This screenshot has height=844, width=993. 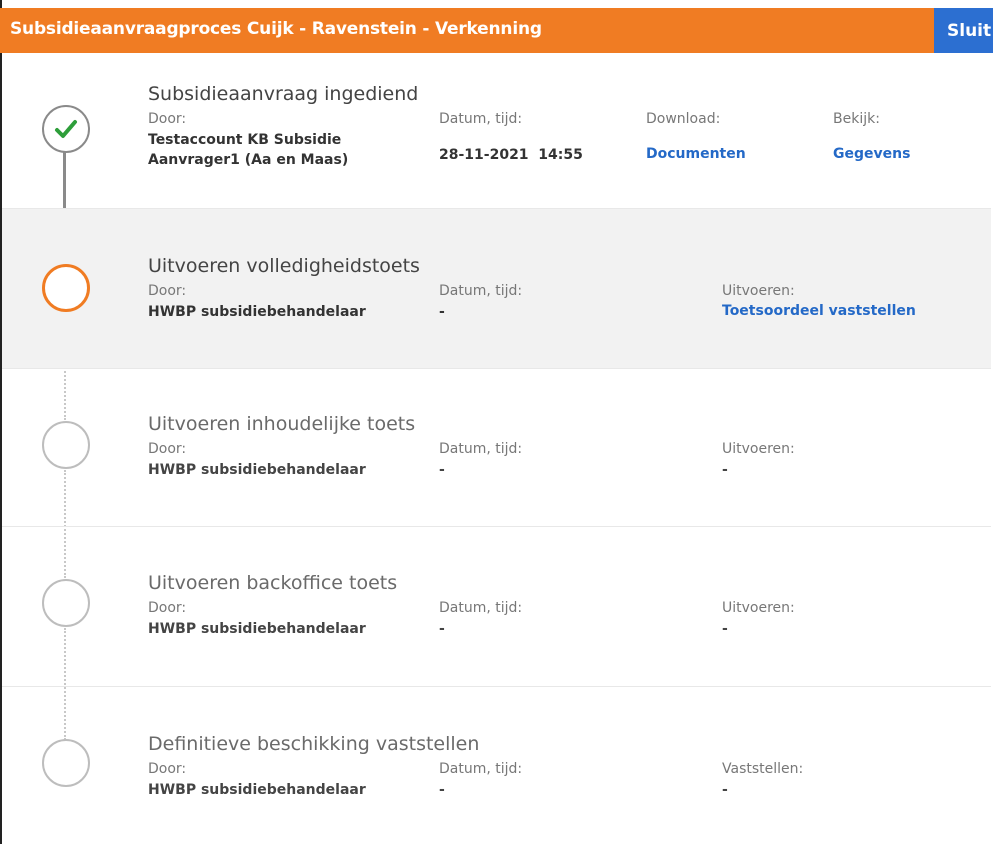 What do you see at coordinates (511, 155) in the screenshot?
I see `datum-value: 28-11-2021 14:55` at bounding box center [511, 155].